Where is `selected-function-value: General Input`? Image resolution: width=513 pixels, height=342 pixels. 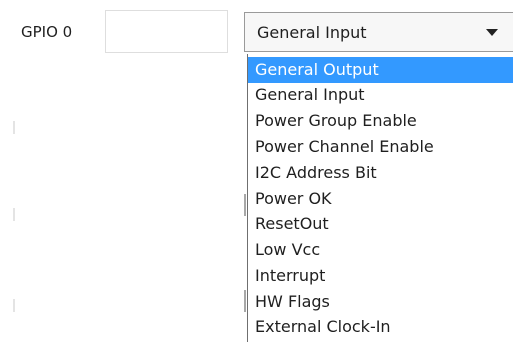
selected-function-value: General Input is located at coordinates (312, 32).